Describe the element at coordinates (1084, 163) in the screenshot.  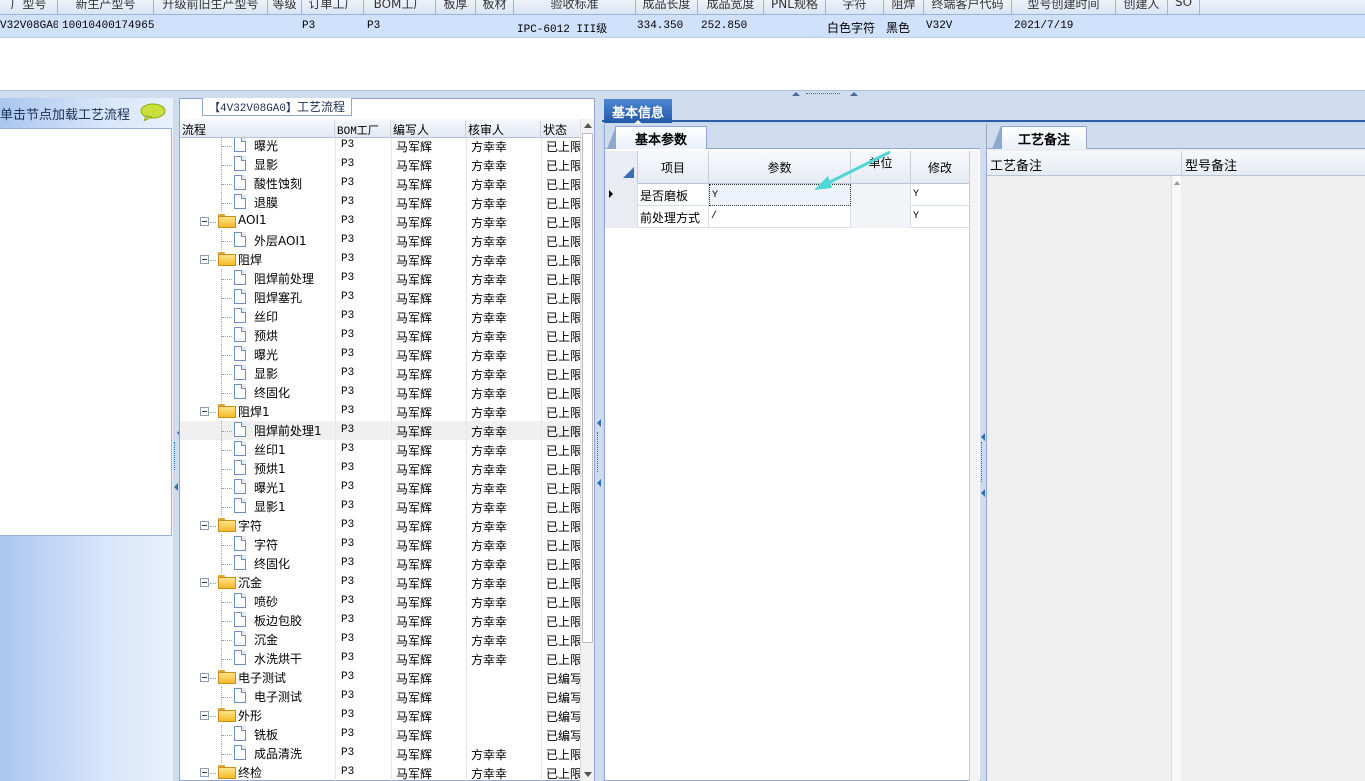
I see `col-header-process-remark: 工艺备注` at that location.